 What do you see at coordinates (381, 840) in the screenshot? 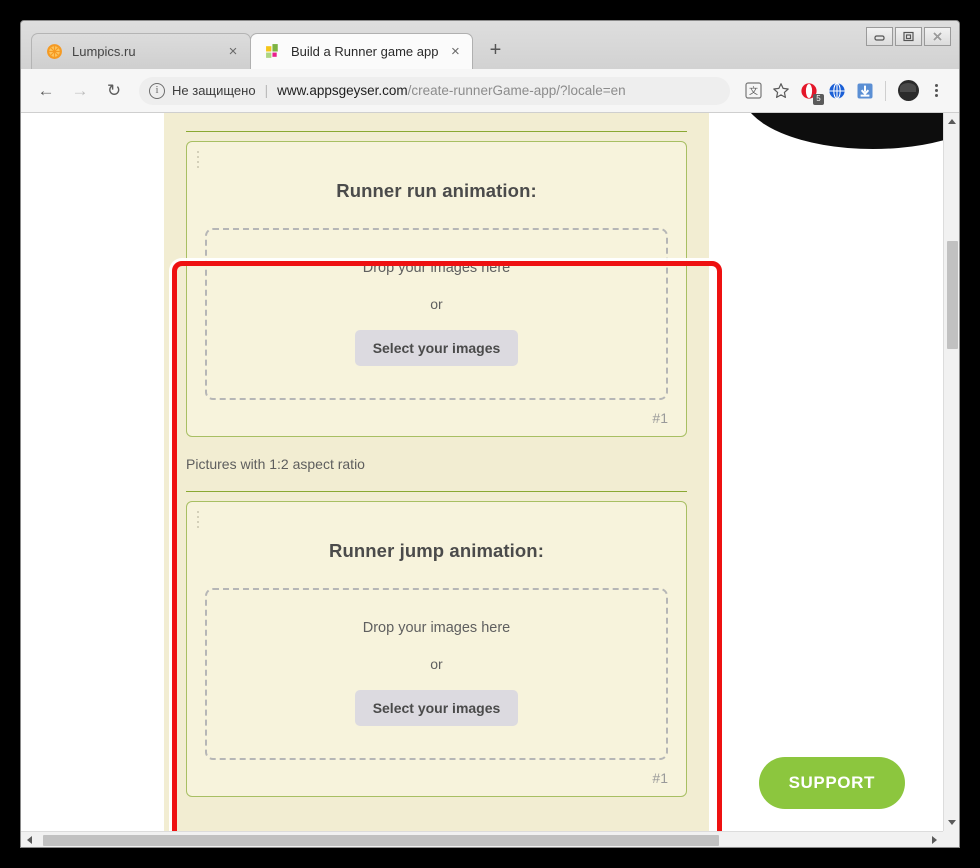
I see `horizontal-scrollbar-thumb` at bounding box center [381, 840].